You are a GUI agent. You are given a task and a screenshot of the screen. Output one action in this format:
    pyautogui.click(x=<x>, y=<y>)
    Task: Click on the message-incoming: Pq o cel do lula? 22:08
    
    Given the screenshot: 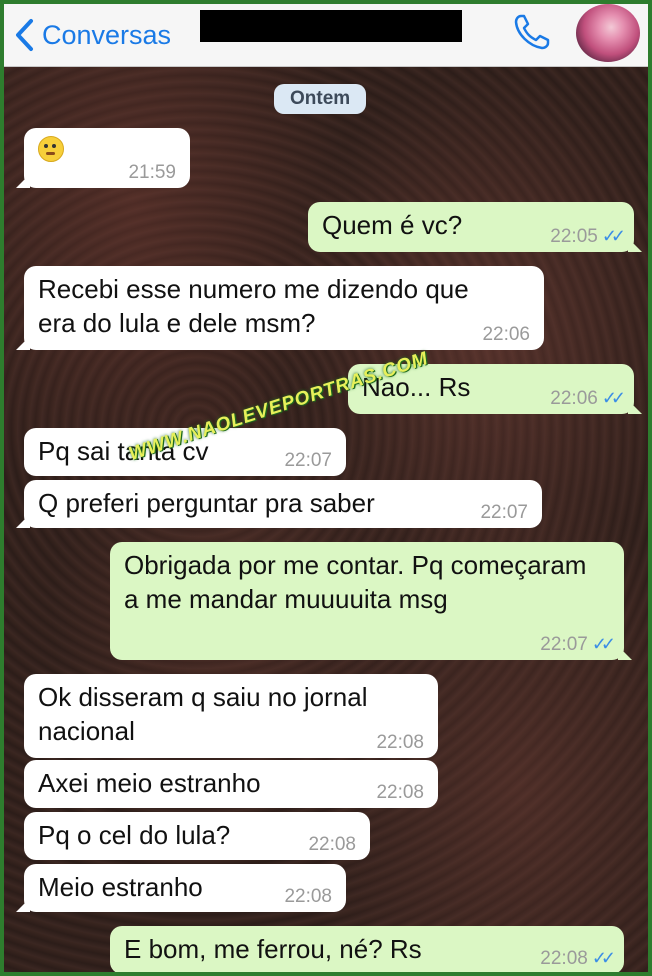 What is the action you would take?
    pyautogui.click(x=197, y=836)
    